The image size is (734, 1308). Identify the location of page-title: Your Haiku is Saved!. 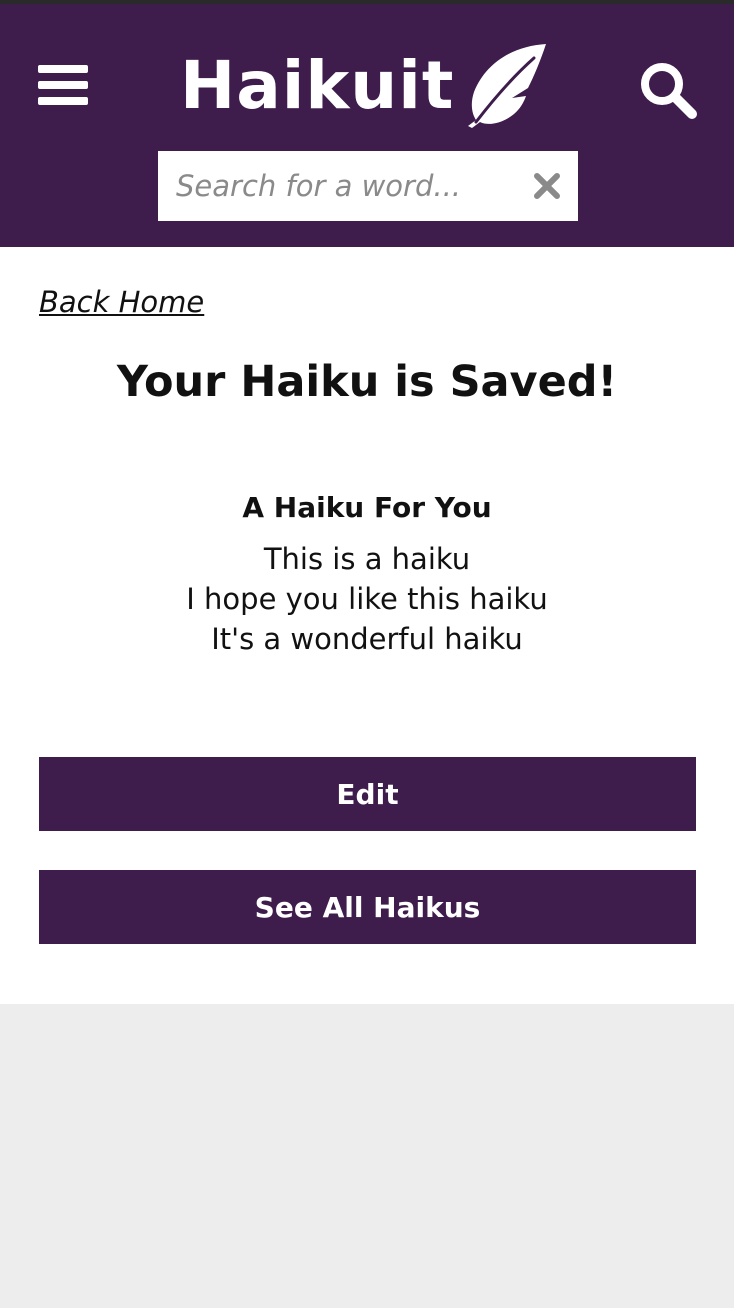
(367, 382).